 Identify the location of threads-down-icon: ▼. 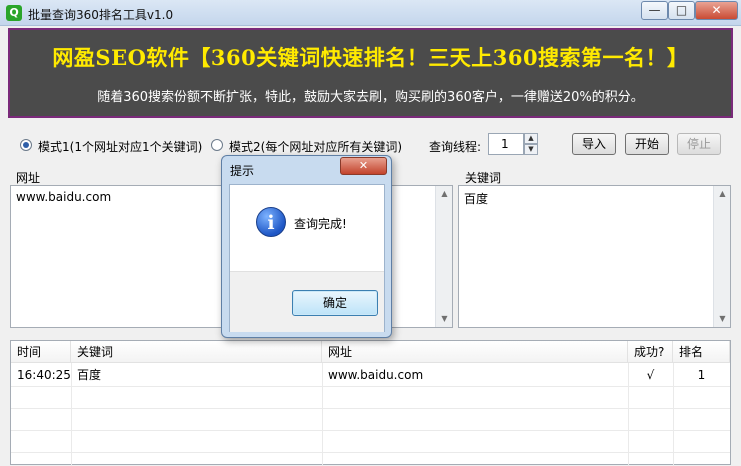
(531, 149).